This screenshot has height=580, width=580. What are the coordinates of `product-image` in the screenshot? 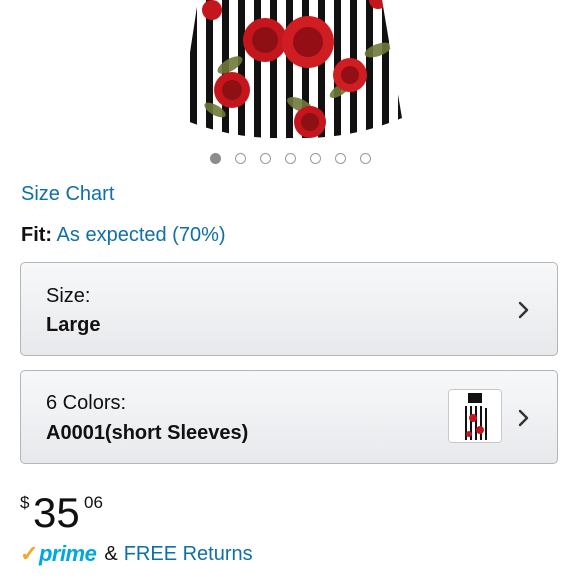 It's located at (290, 70).